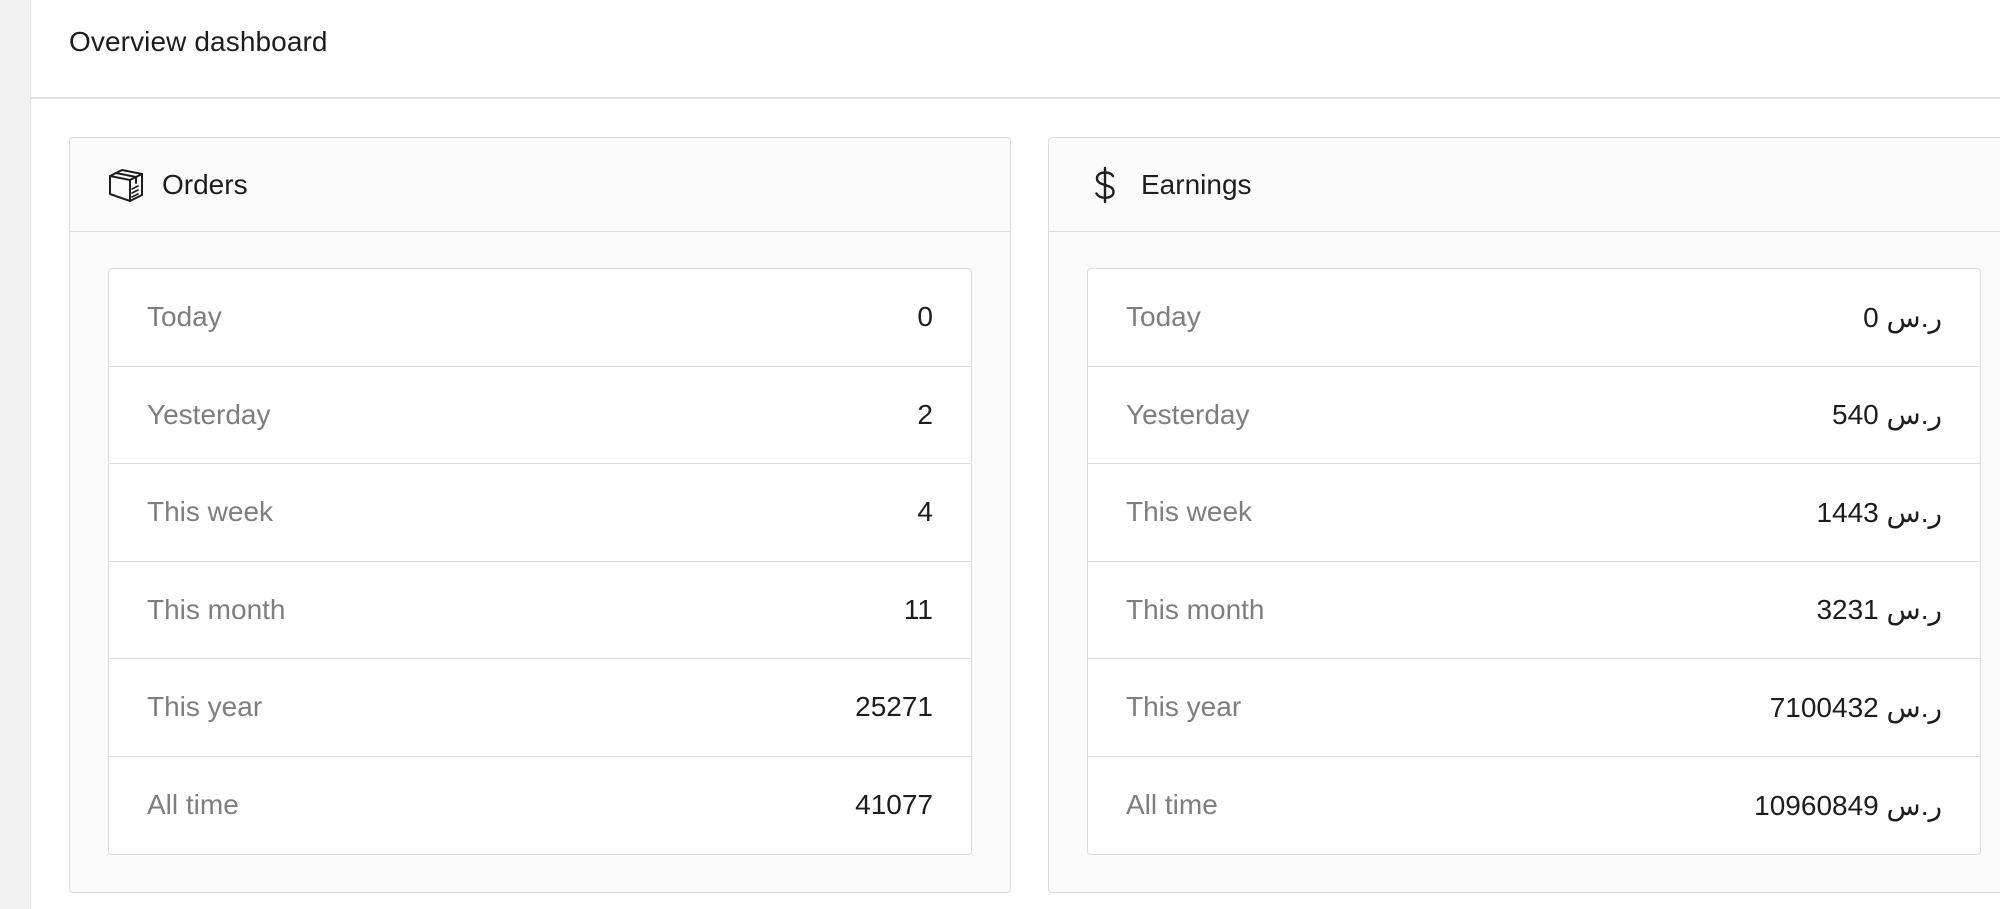 This screenshot has height=909, width=2000. I want to click on page-title: Overview dashboard, so click(198, 41).